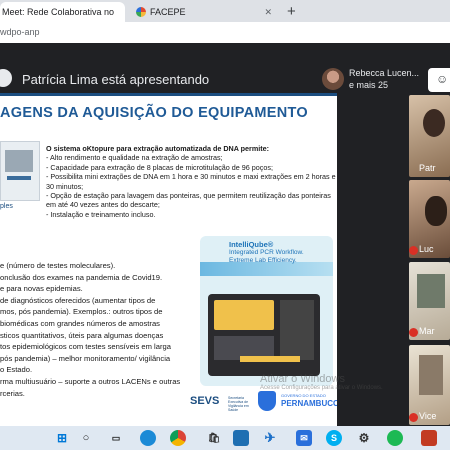  I want to click on taskview-icon: ▭, so click(116, 438).